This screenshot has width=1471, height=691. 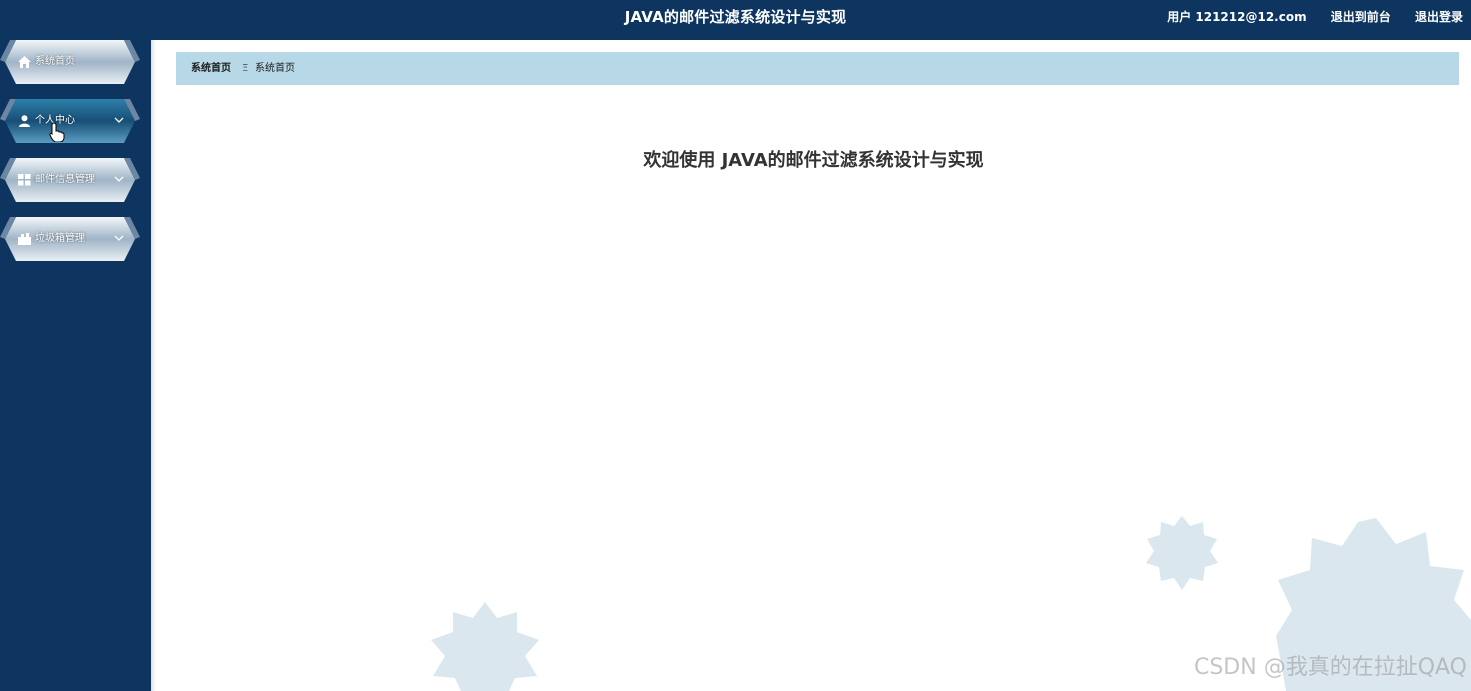 I want to click on hand-cursor-icon, so click(x=57, y=132).